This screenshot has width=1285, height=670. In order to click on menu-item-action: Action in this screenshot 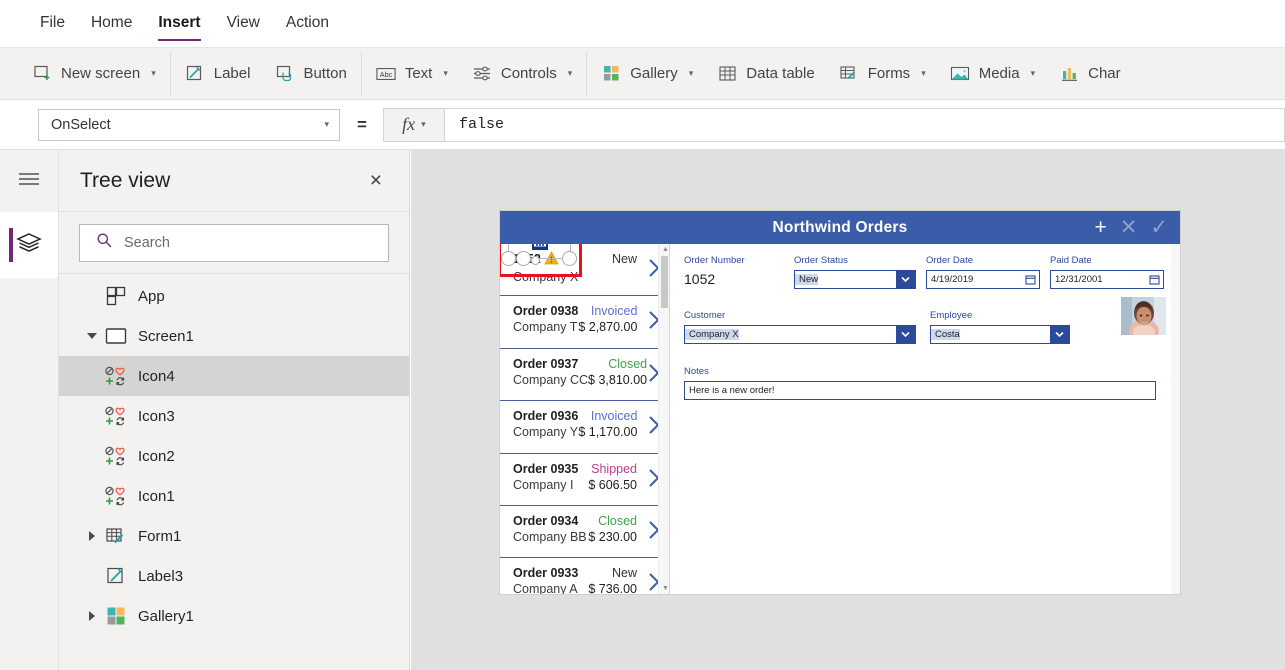, I will do `click(307, 22)`.